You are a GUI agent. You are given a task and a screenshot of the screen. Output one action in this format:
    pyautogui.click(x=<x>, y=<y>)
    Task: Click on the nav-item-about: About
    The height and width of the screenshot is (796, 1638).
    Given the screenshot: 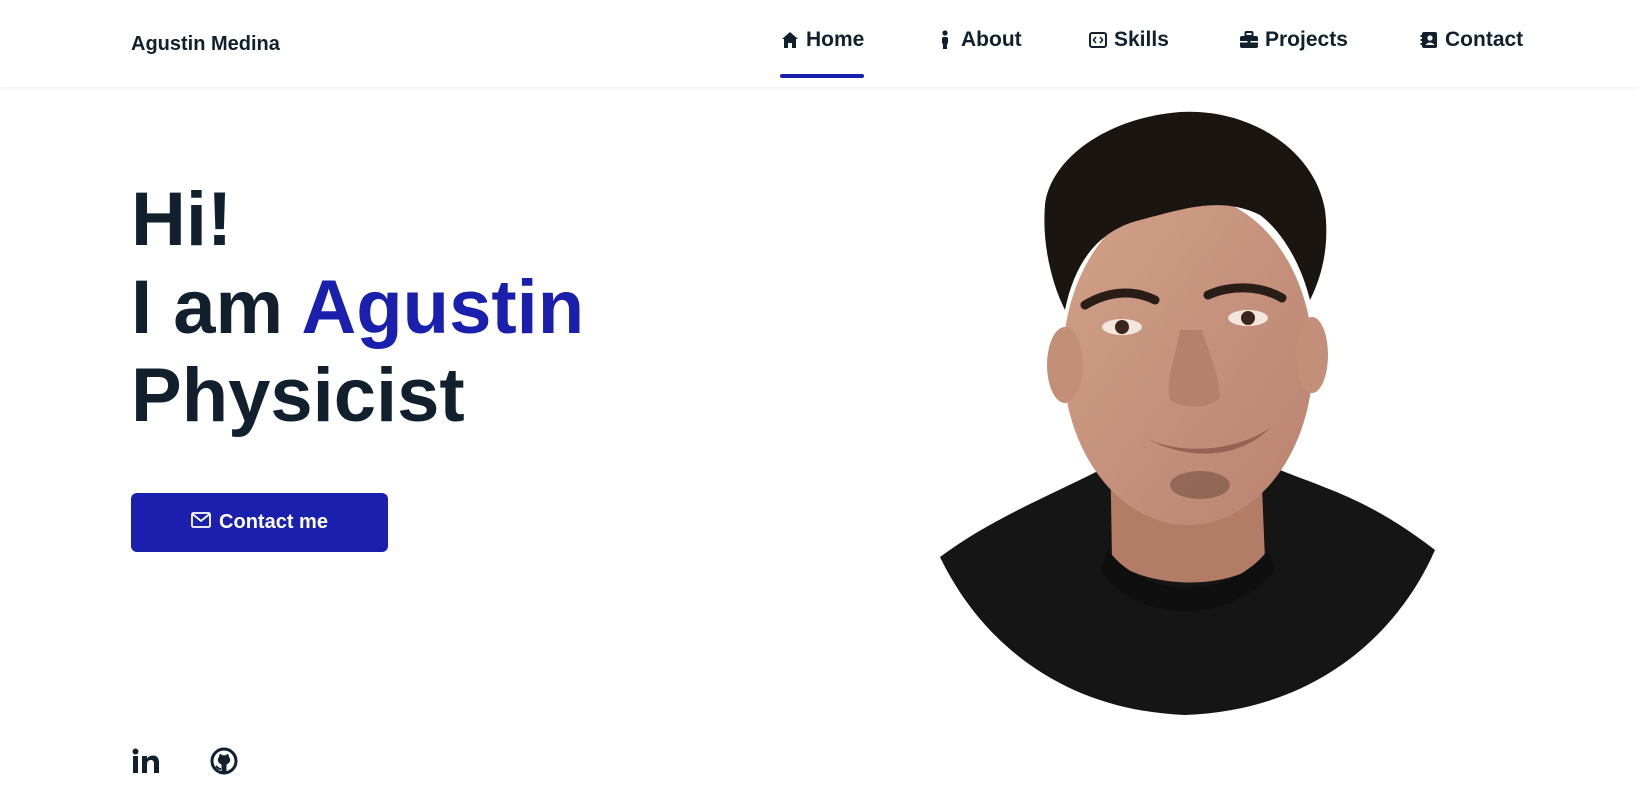 What is the action you would take?
    pyautogui.click(x=978, y=53)
    